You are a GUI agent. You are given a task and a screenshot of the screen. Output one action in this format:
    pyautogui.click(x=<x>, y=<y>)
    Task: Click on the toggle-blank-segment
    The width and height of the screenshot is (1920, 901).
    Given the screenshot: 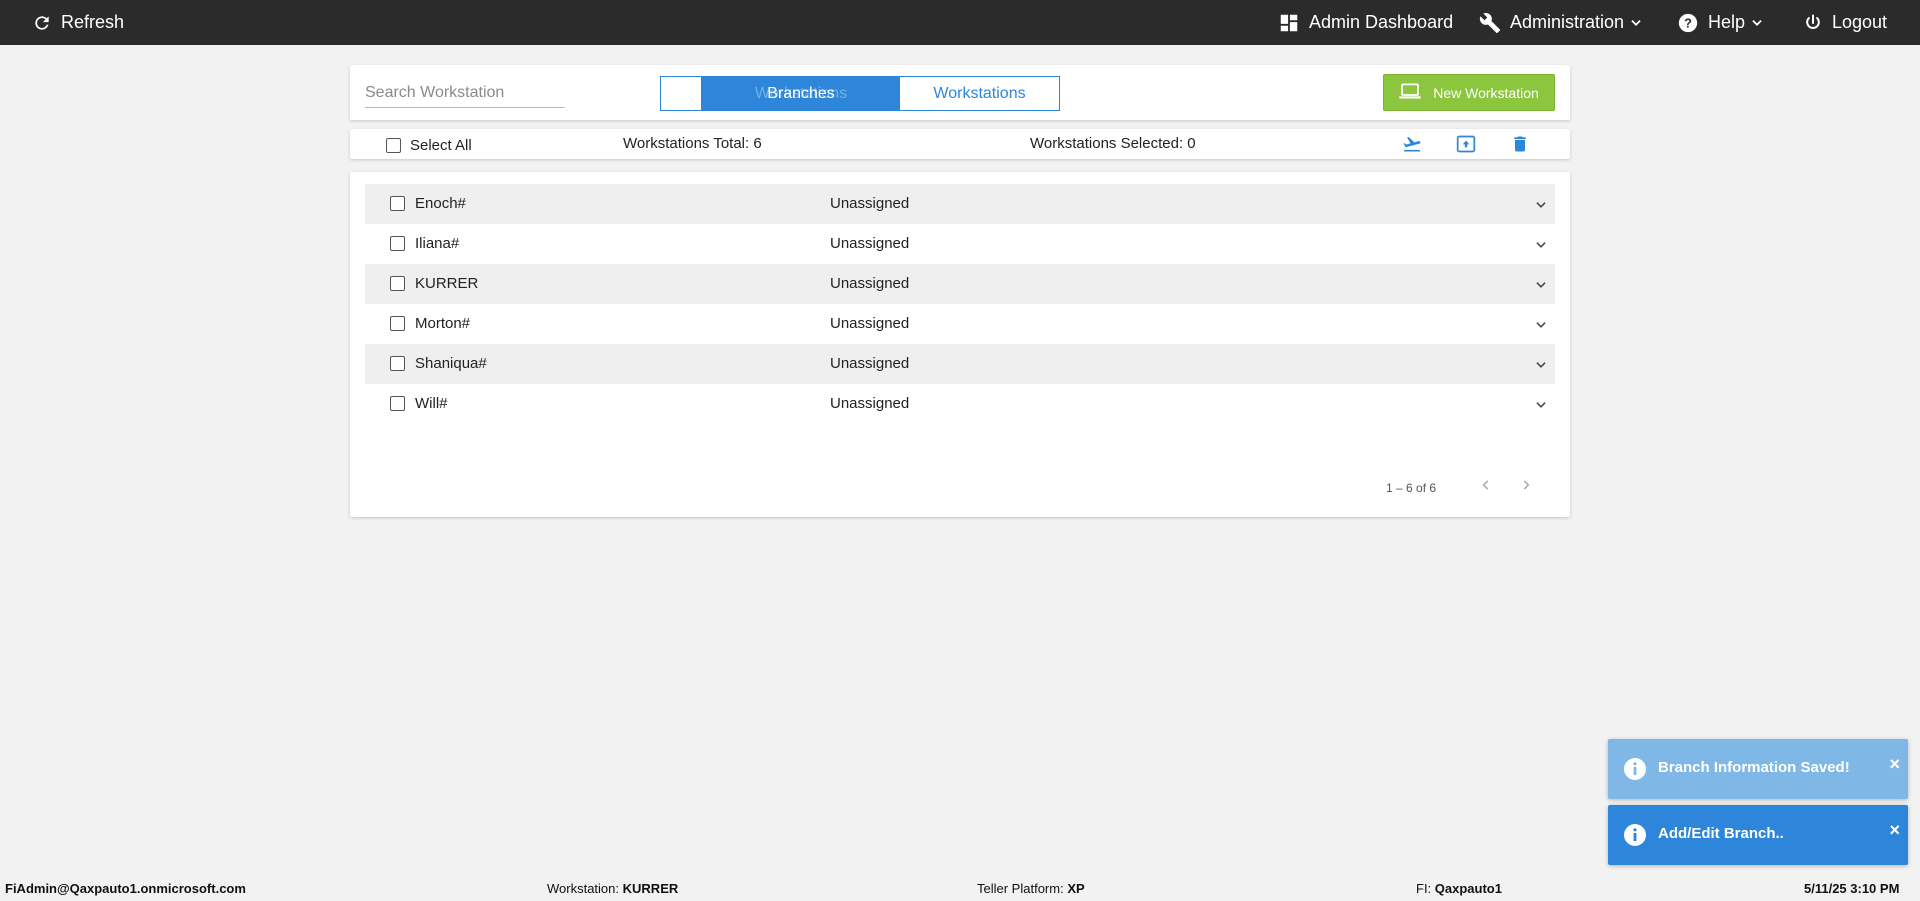 What is the action you would take?
    pyautogui.click(x=681, y=93)
    